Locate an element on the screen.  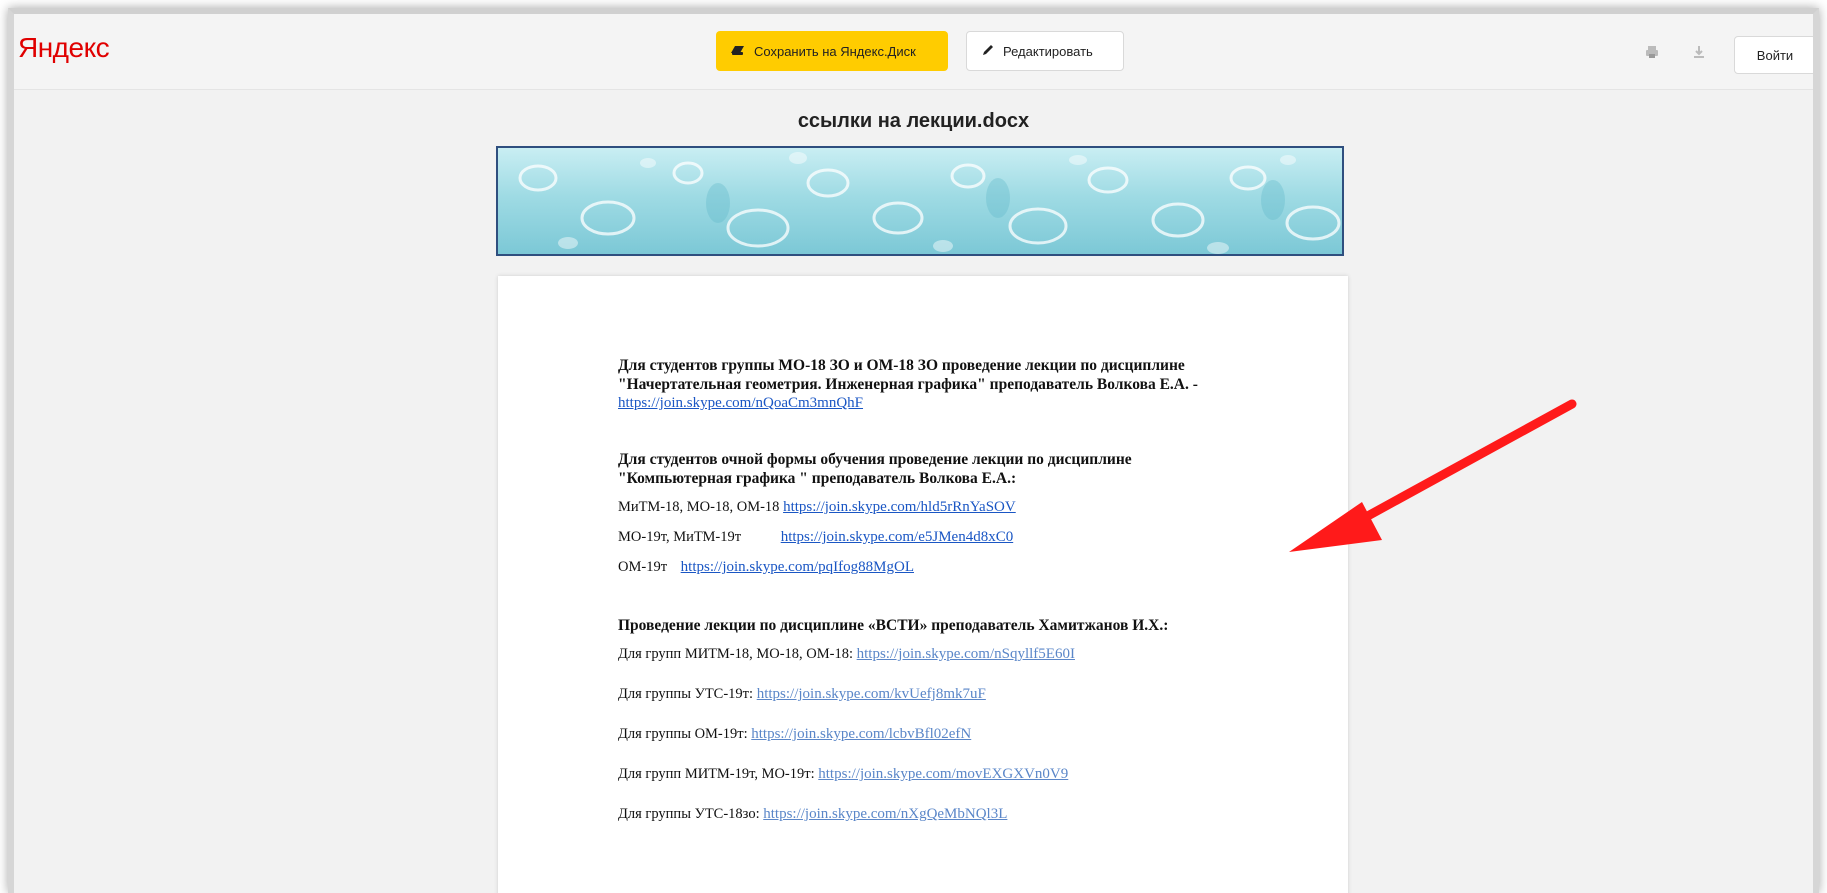
link: https://join.skype.com/kvUefj8mk7uF is located at coordinates (871, 694).